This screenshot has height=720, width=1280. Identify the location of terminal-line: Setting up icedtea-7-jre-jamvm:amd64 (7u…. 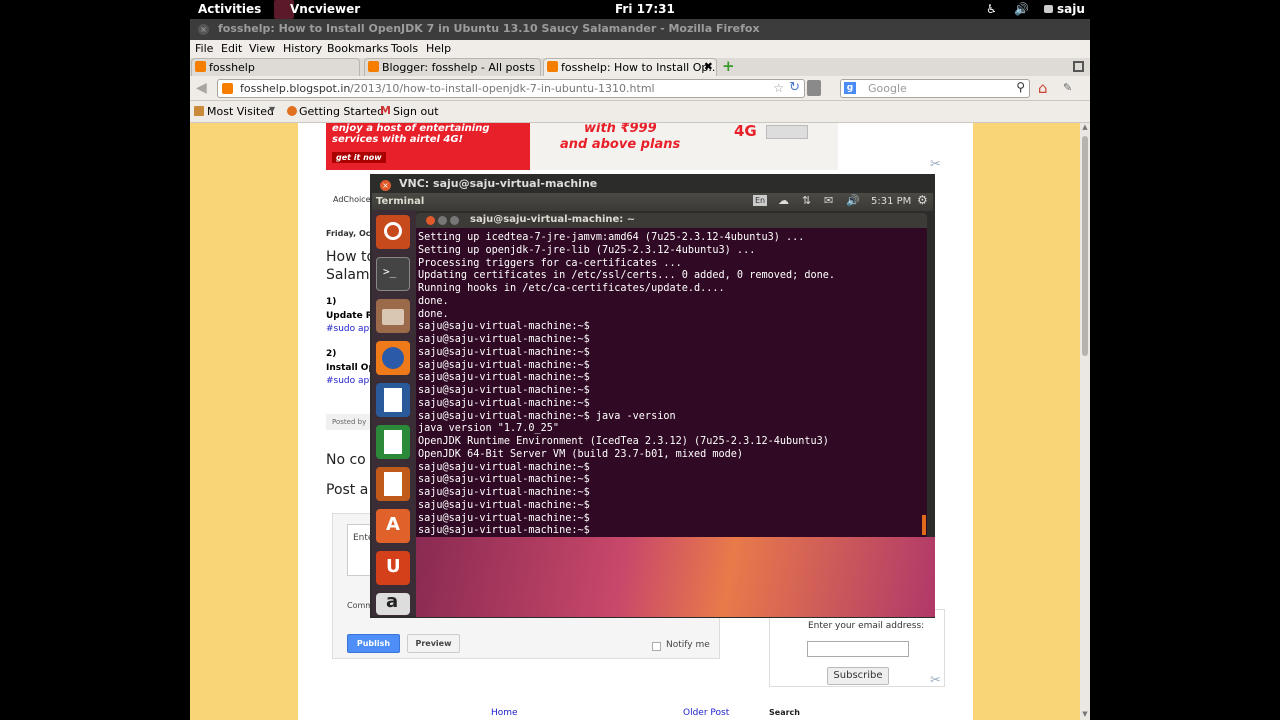
(611, 237).